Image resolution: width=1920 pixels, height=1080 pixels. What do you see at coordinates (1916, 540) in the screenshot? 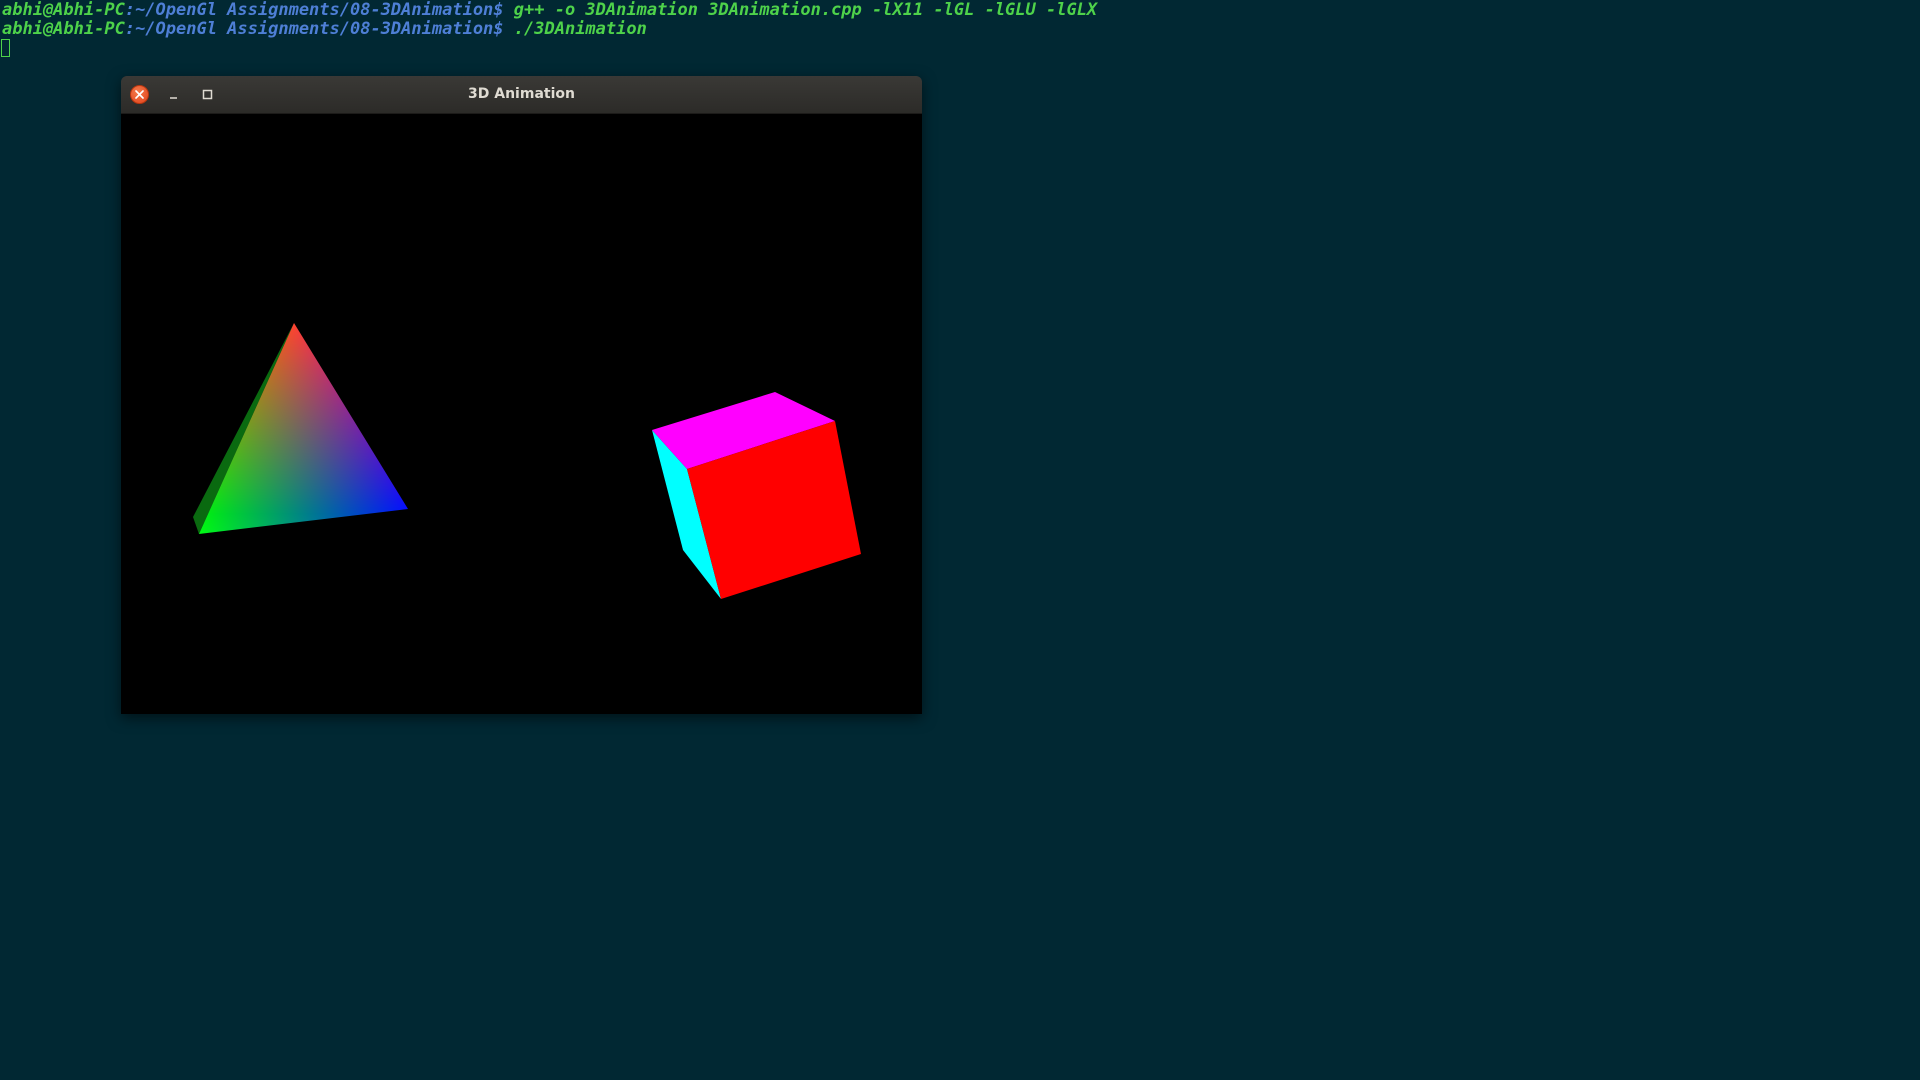
I see `terminal-scrollbar` at bounding box center [1916, 540].